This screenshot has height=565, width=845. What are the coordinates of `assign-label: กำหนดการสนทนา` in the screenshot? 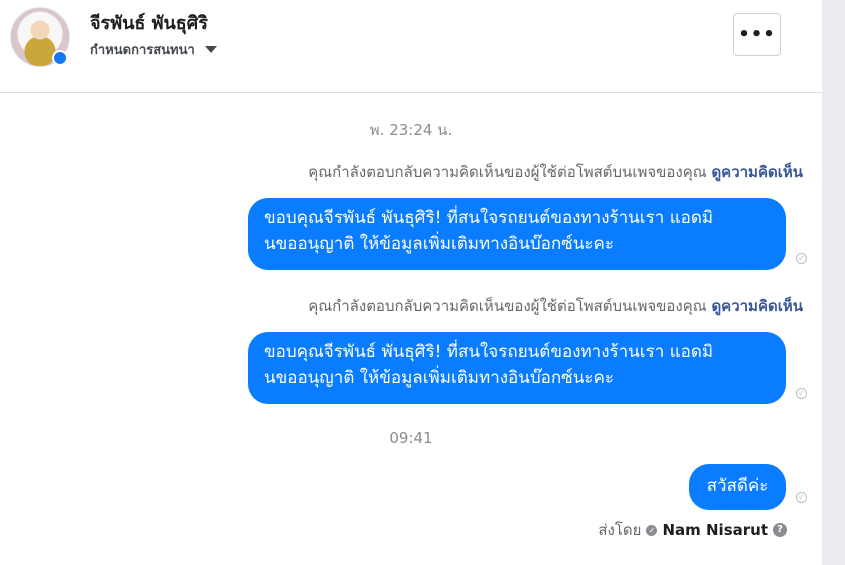 It's located at (142, 50).